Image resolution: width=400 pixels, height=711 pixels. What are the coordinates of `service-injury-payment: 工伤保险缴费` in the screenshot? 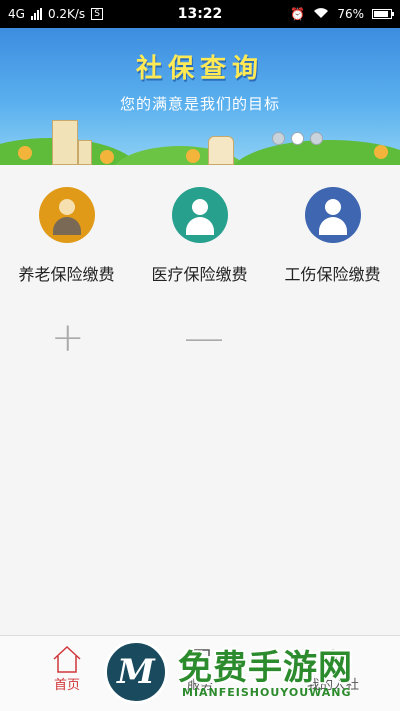 It's located at (332, 236).